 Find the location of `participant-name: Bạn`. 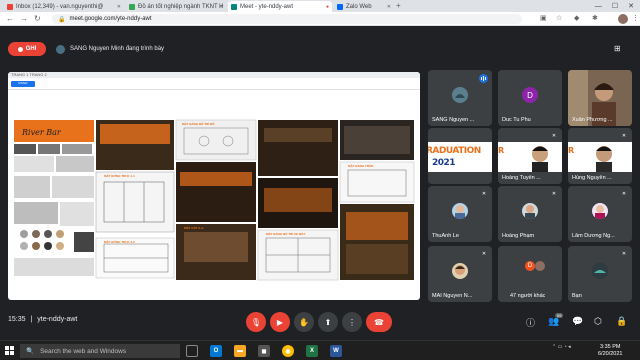

participant-name: Bạn is located at coordinates (577, 296).